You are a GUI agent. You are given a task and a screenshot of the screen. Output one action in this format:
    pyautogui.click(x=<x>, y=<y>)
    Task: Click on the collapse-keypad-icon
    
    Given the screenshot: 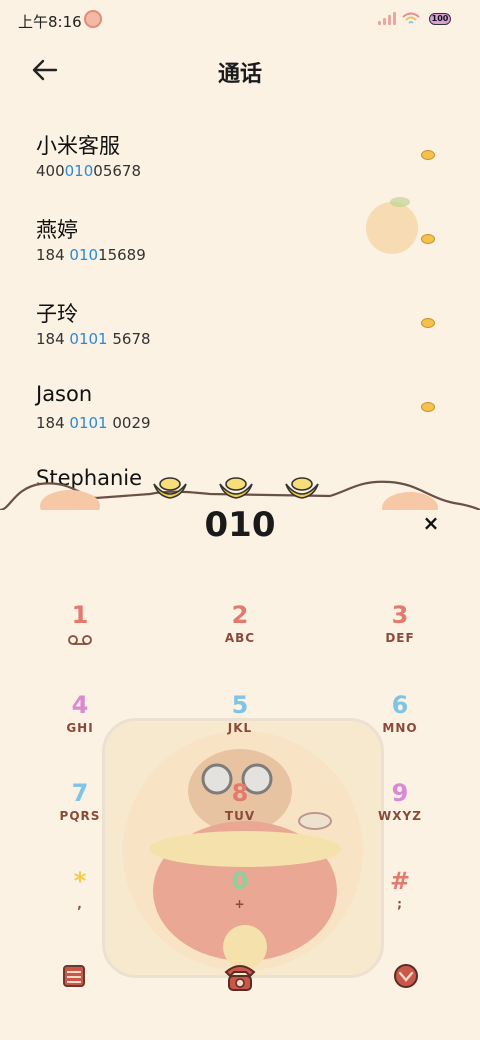 What is the action you would take?
    pyautogui.click(x=406, y=976)
    